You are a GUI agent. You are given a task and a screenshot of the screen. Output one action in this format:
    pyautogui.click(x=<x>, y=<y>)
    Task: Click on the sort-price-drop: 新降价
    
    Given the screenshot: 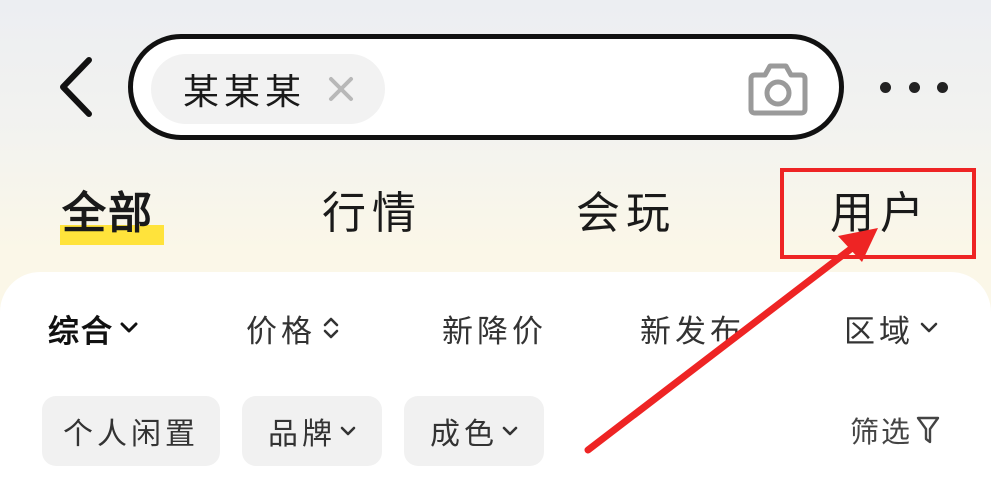 What is the action you would take?
    pyautogui.click(x=494, y=328)
    